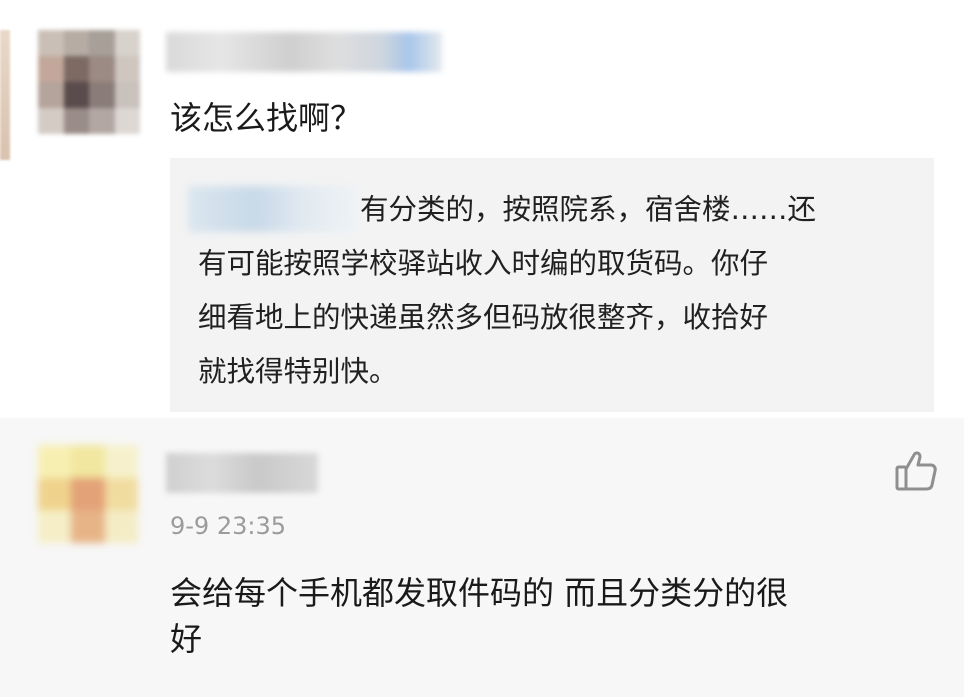 Image resolution: width=964 pixels, height=697 pixels. I want to click on comment-timestamp: 9-9 23:35, so click(228, 526).